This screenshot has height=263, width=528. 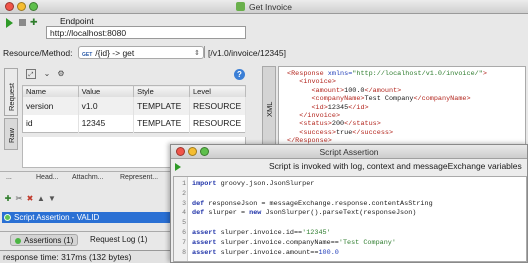 What do you see at coordinates (38, 53) in the screenshot?
I see `resource-method-label: Resource/Method:` at bounding box center [38, 53].